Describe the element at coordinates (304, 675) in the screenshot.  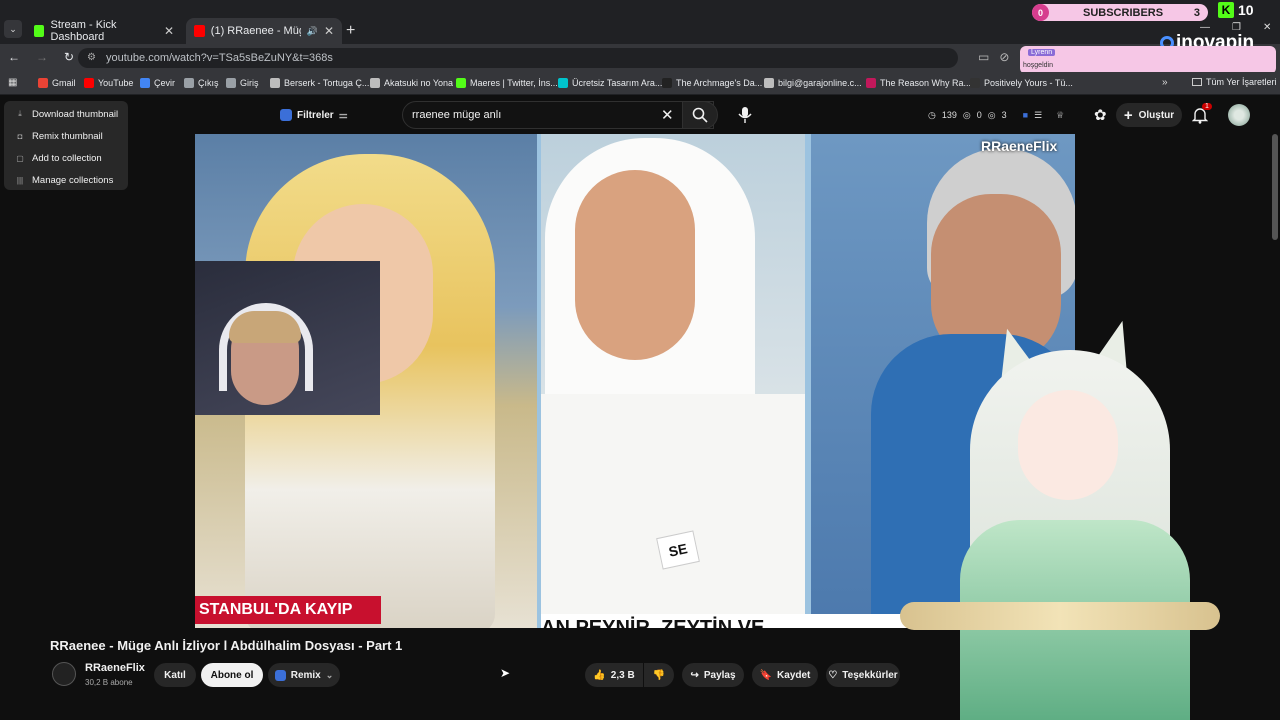
I see `remix-button: Remix ⌄` at that location.